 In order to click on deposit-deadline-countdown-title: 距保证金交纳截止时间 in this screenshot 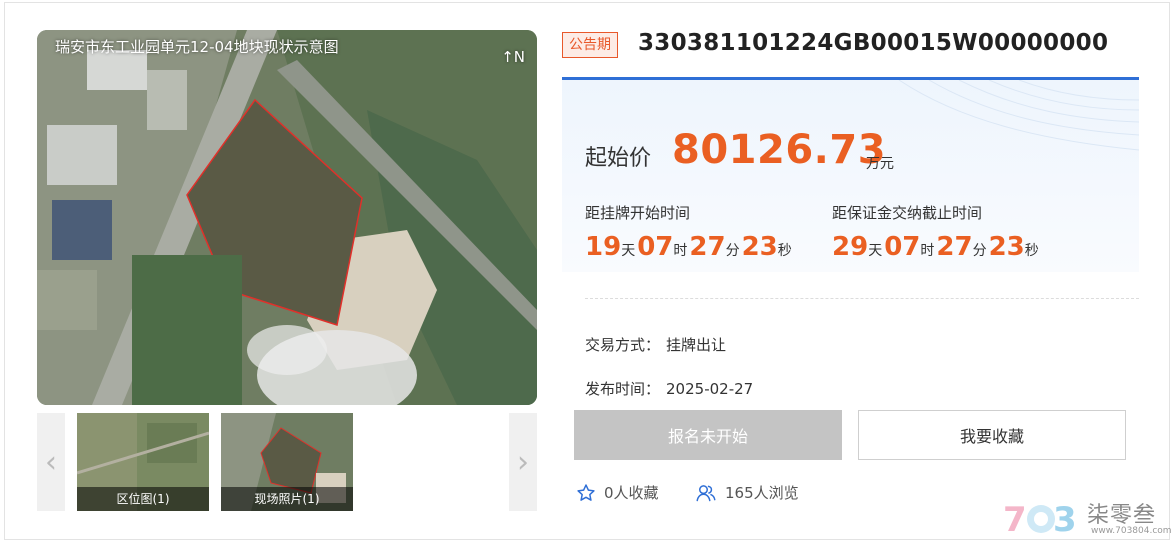, I will do `click(907, 213)`.